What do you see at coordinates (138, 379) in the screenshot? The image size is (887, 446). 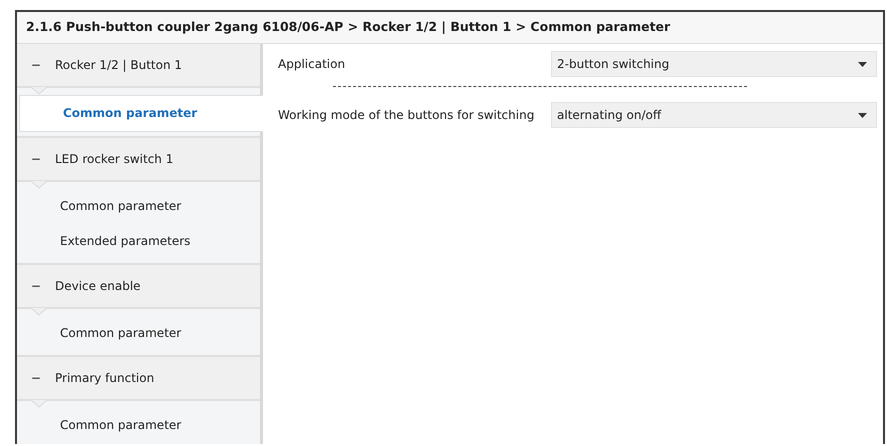 I see `group-header: − Primary function` at bounding box center [138, 379].